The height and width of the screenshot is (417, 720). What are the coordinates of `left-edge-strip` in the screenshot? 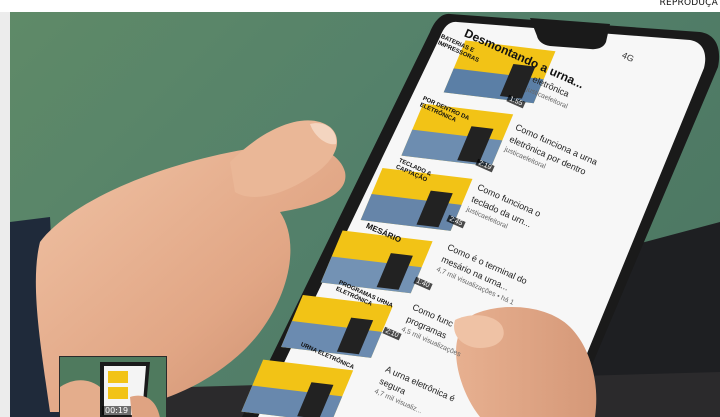 It's located at (5, 214).